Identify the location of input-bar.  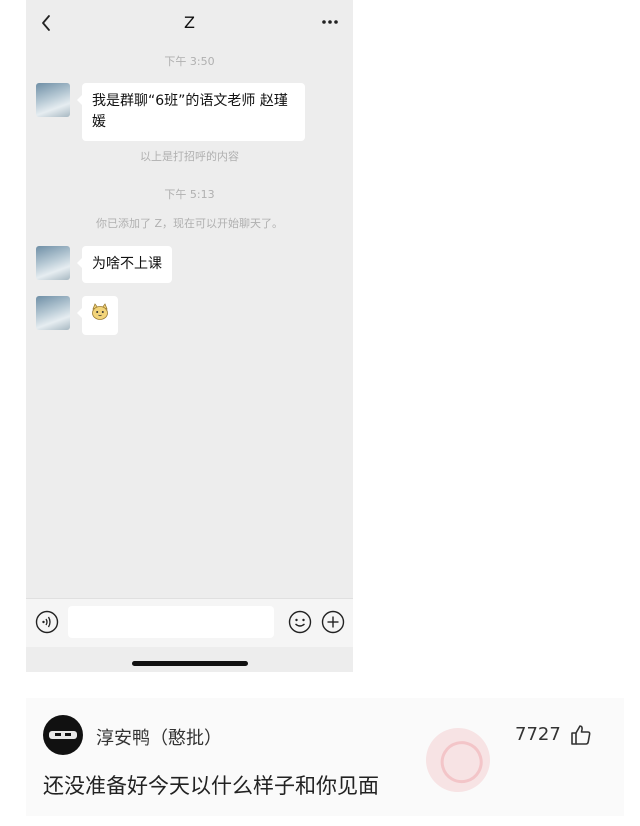
(189, 622).